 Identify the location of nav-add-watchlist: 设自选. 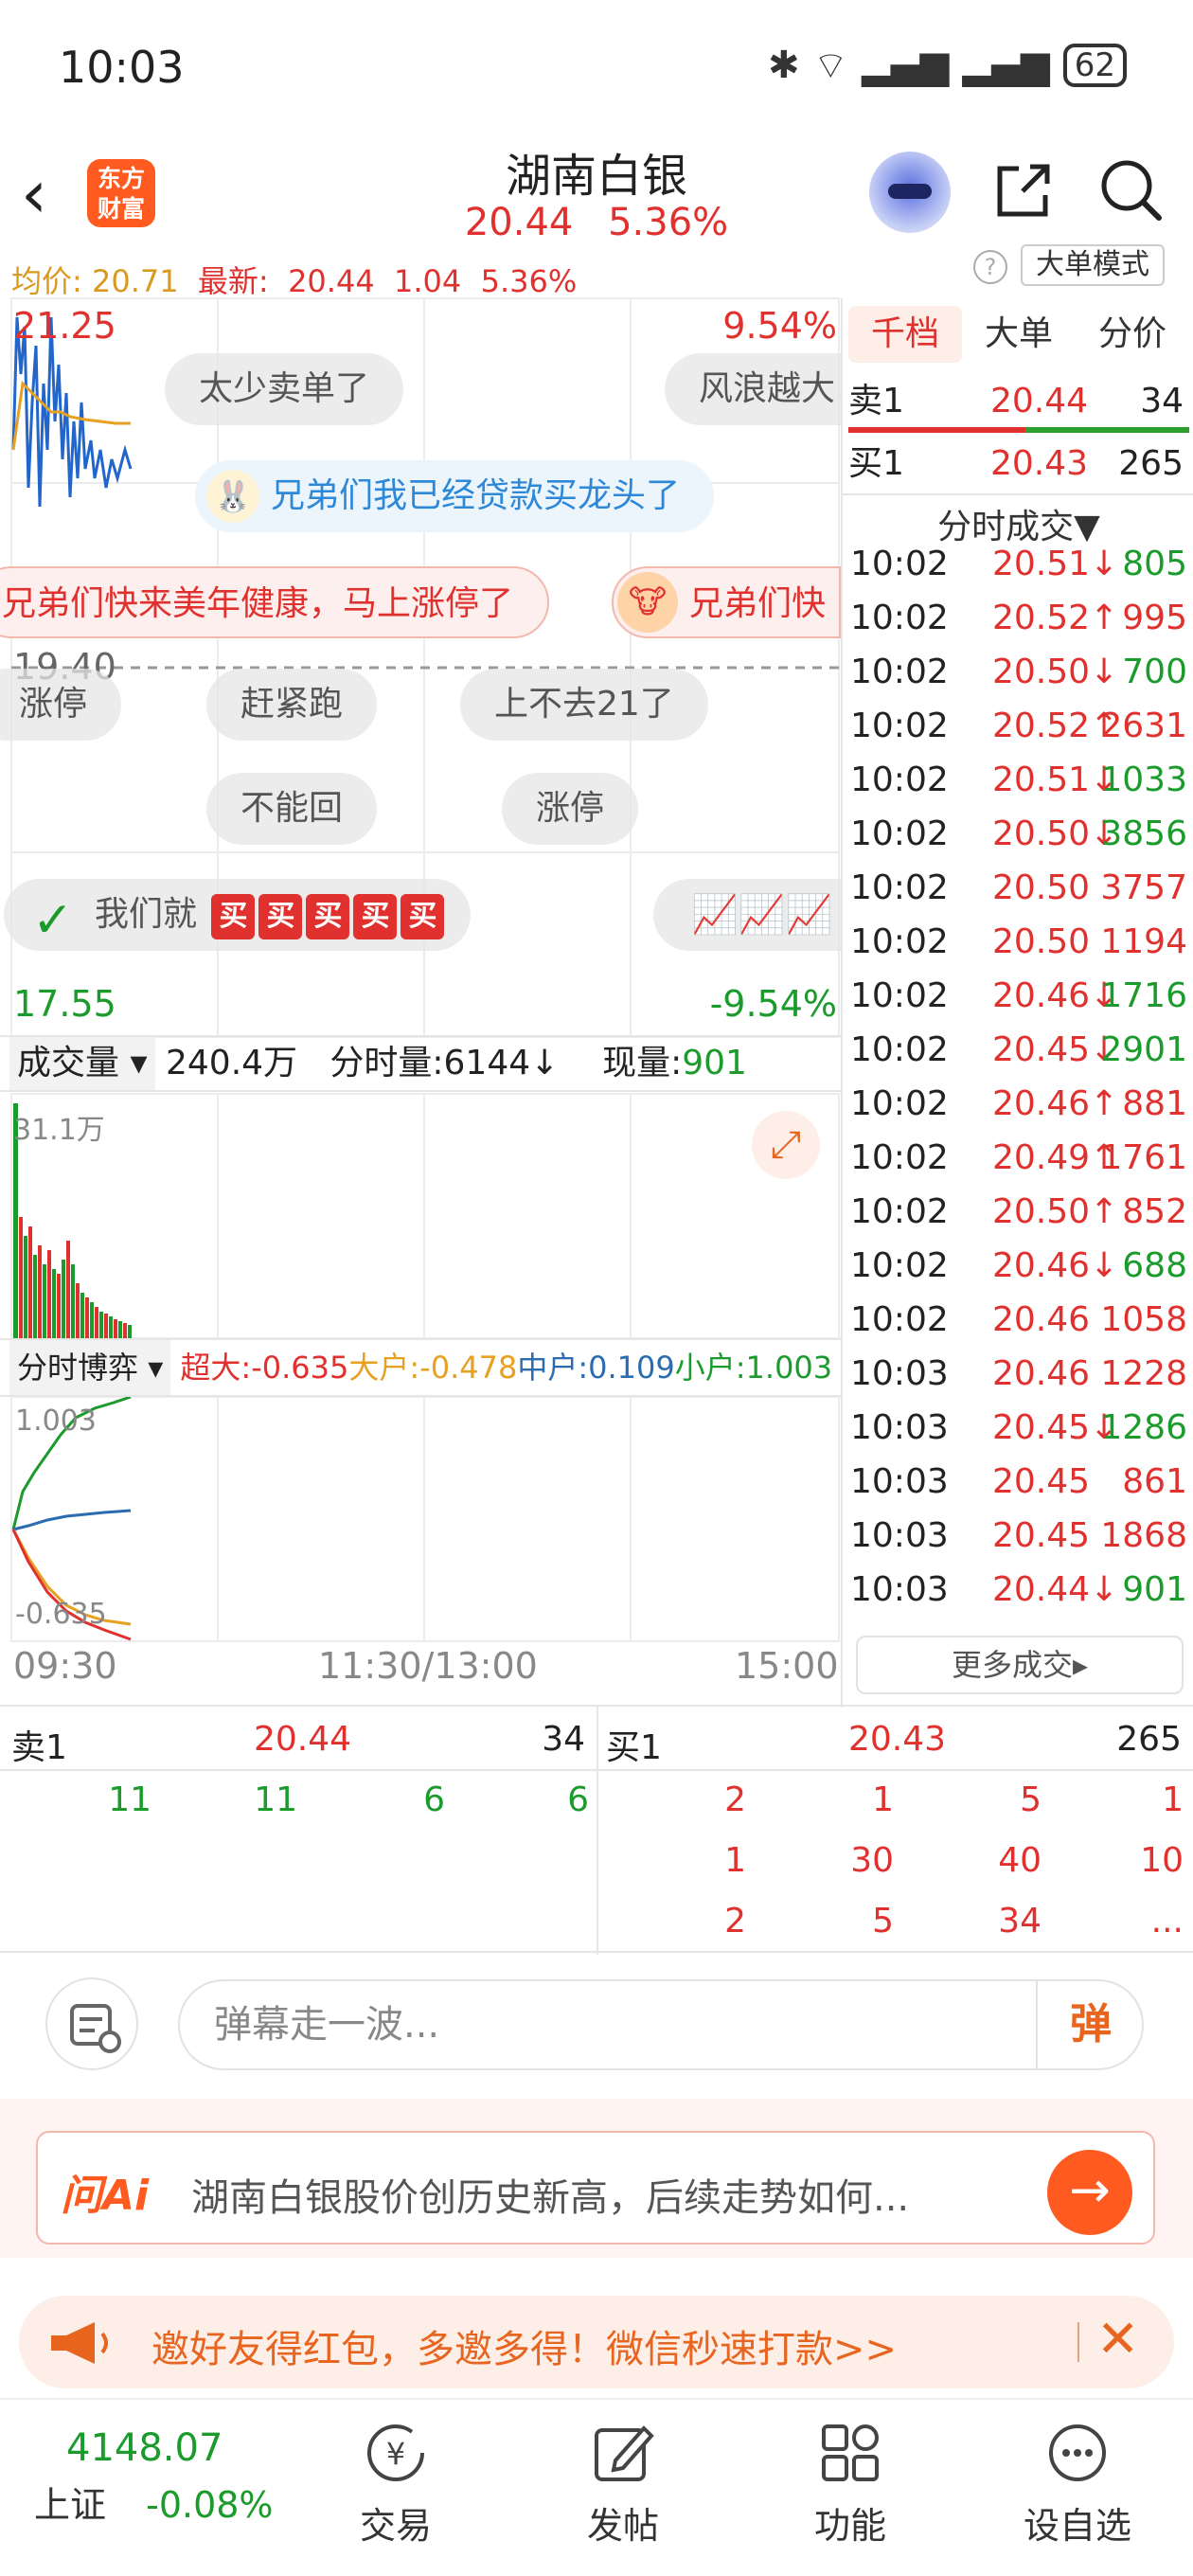
(1077, 2483).